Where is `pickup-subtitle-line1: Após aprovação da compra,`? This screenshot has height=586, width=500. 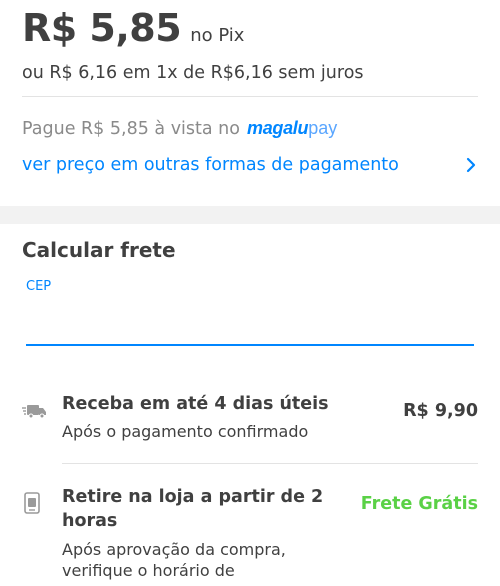 pickup-subtitle-line1: Após aprovação da compra, is located at coordinates (174, 549).